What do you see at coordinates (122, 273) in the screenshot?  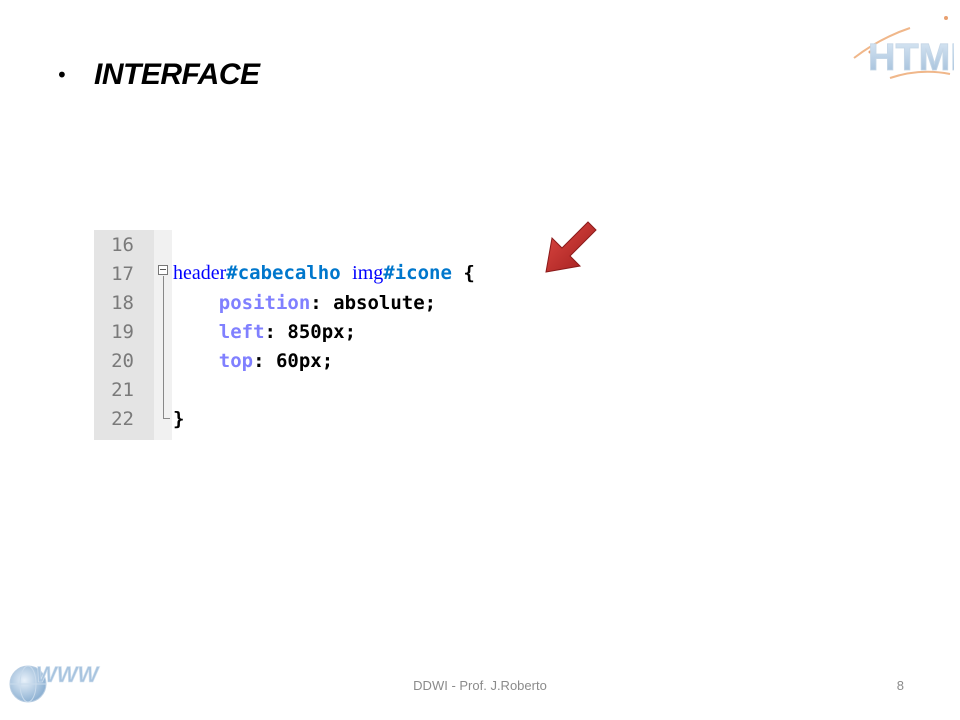 I see `line-number: 17` at bounding box center [122, 273].